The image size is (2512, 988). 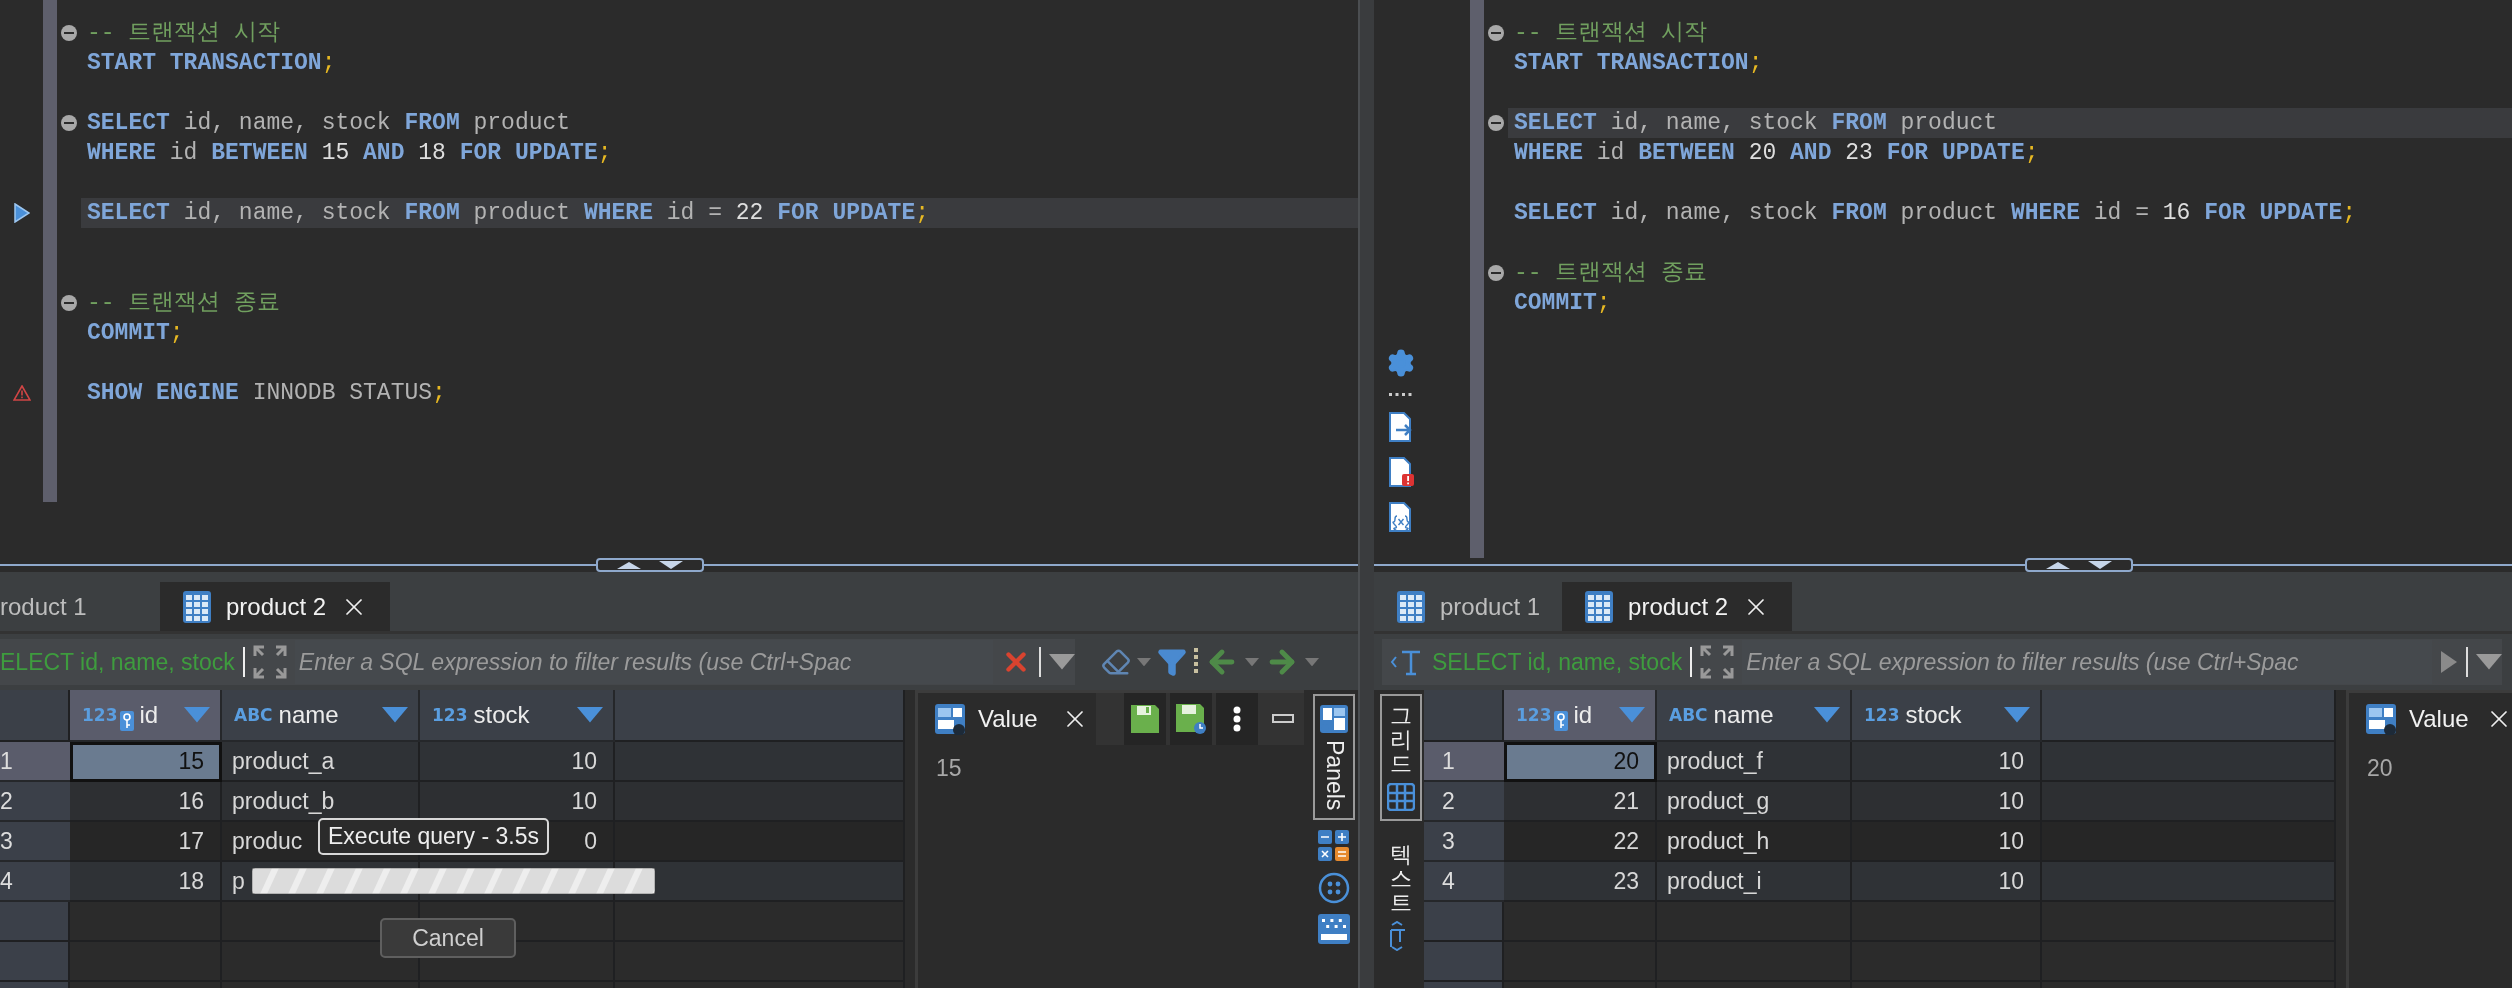 I want to click on panels-icon, so click(x=1334, y=719).